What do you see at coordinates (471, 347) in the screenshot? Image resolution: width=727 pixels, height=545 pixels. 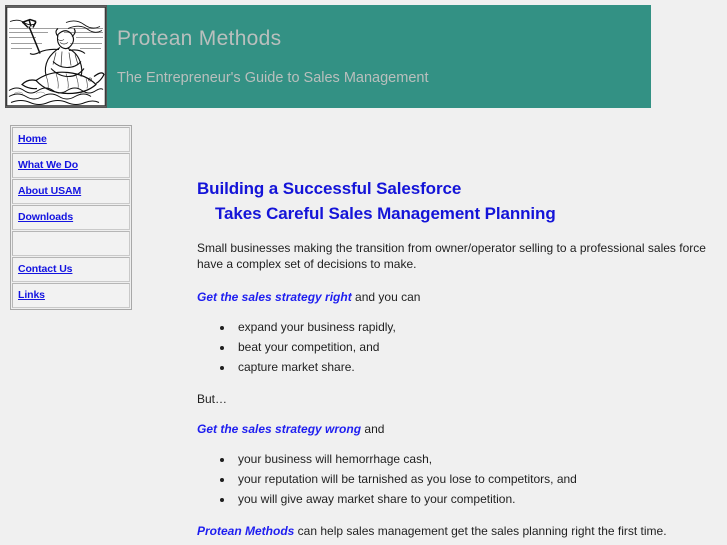 I see `list-item: beat your competition, and` at bounding box center [471, 347].